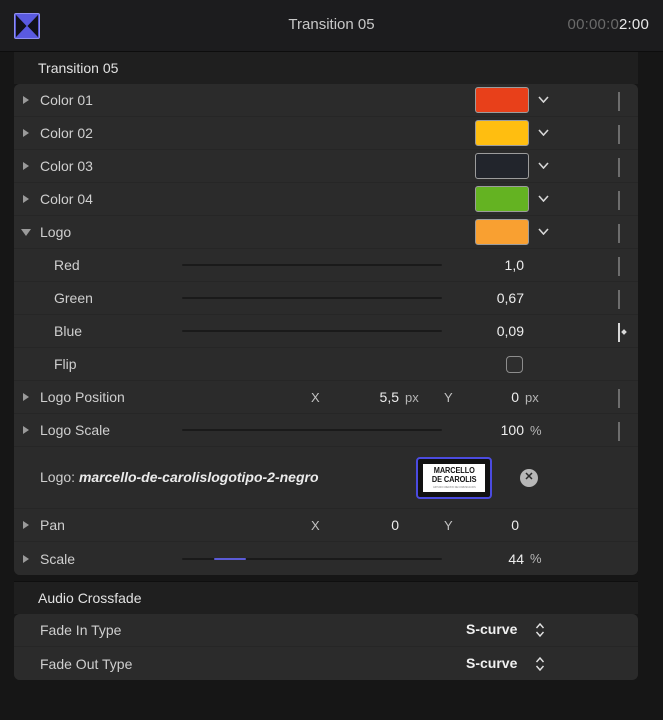 The width and height of the screenshot is (663, 720). I want to click on slider-track-green, so click(312, 298).